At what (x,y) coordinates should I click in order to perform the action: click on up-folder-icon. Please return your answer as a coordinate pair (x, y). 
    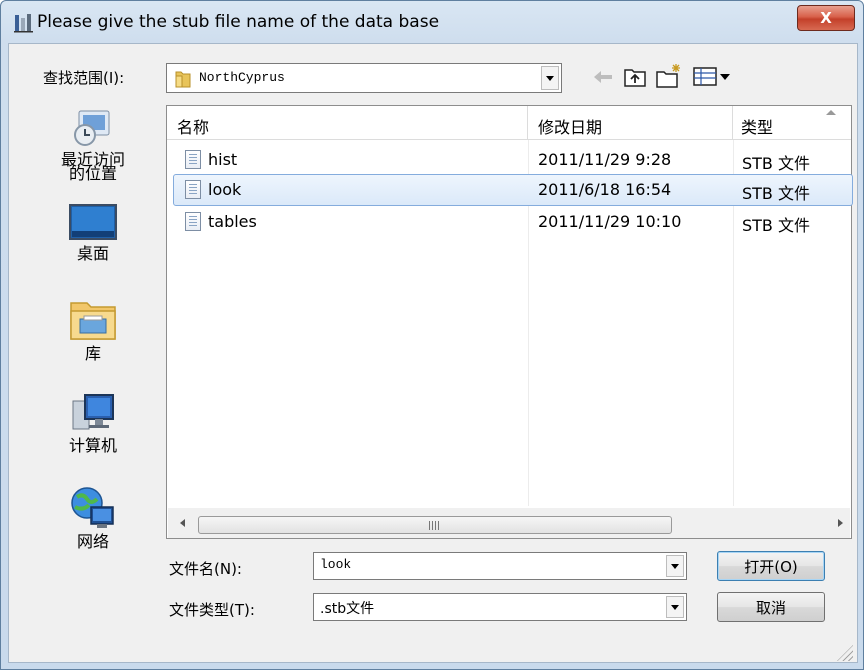
    Looking at the image, I should click on (635, 77).